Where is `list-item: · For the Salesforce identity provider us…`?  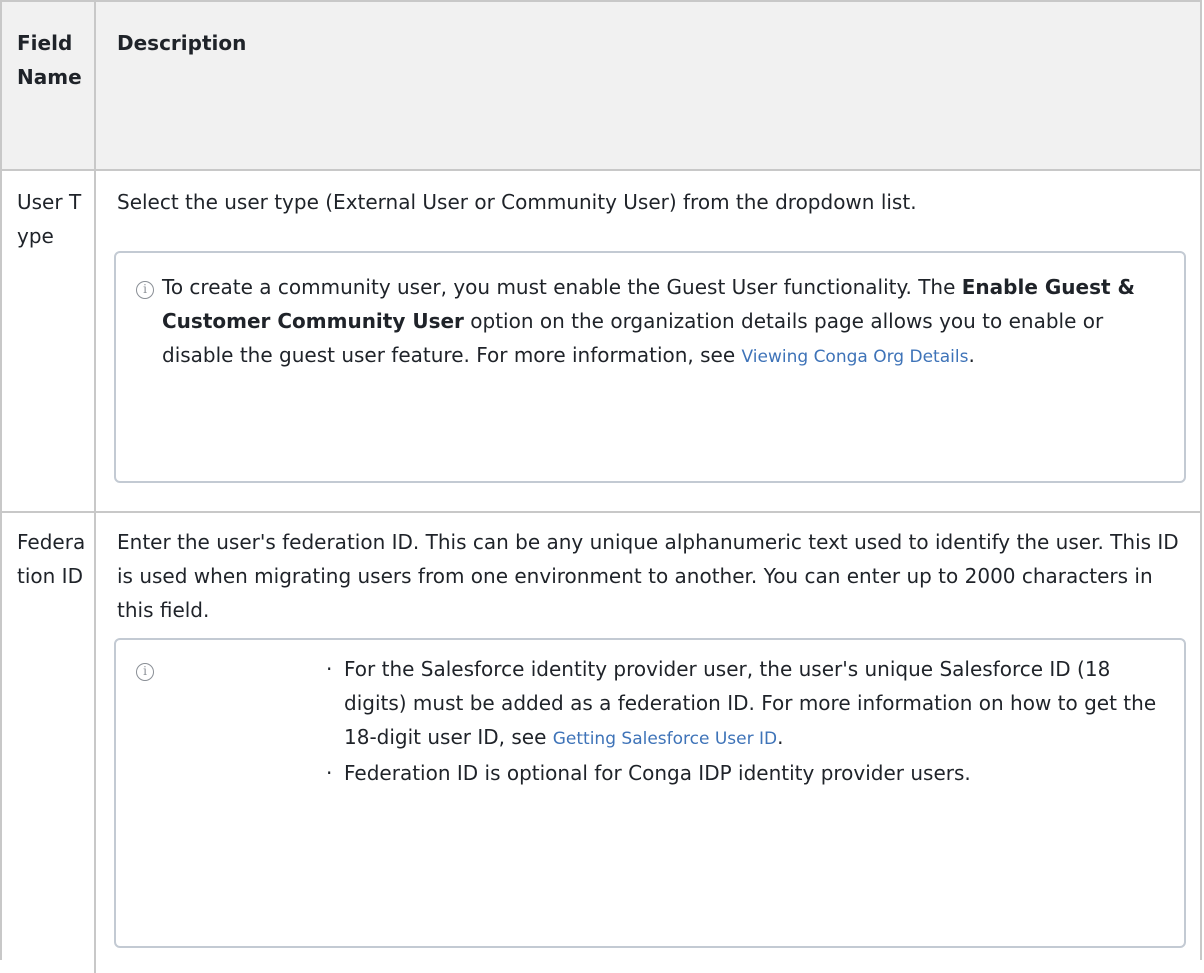 list-item: · For the Salesforce identity provider us… is located at coordinates (741, 703).